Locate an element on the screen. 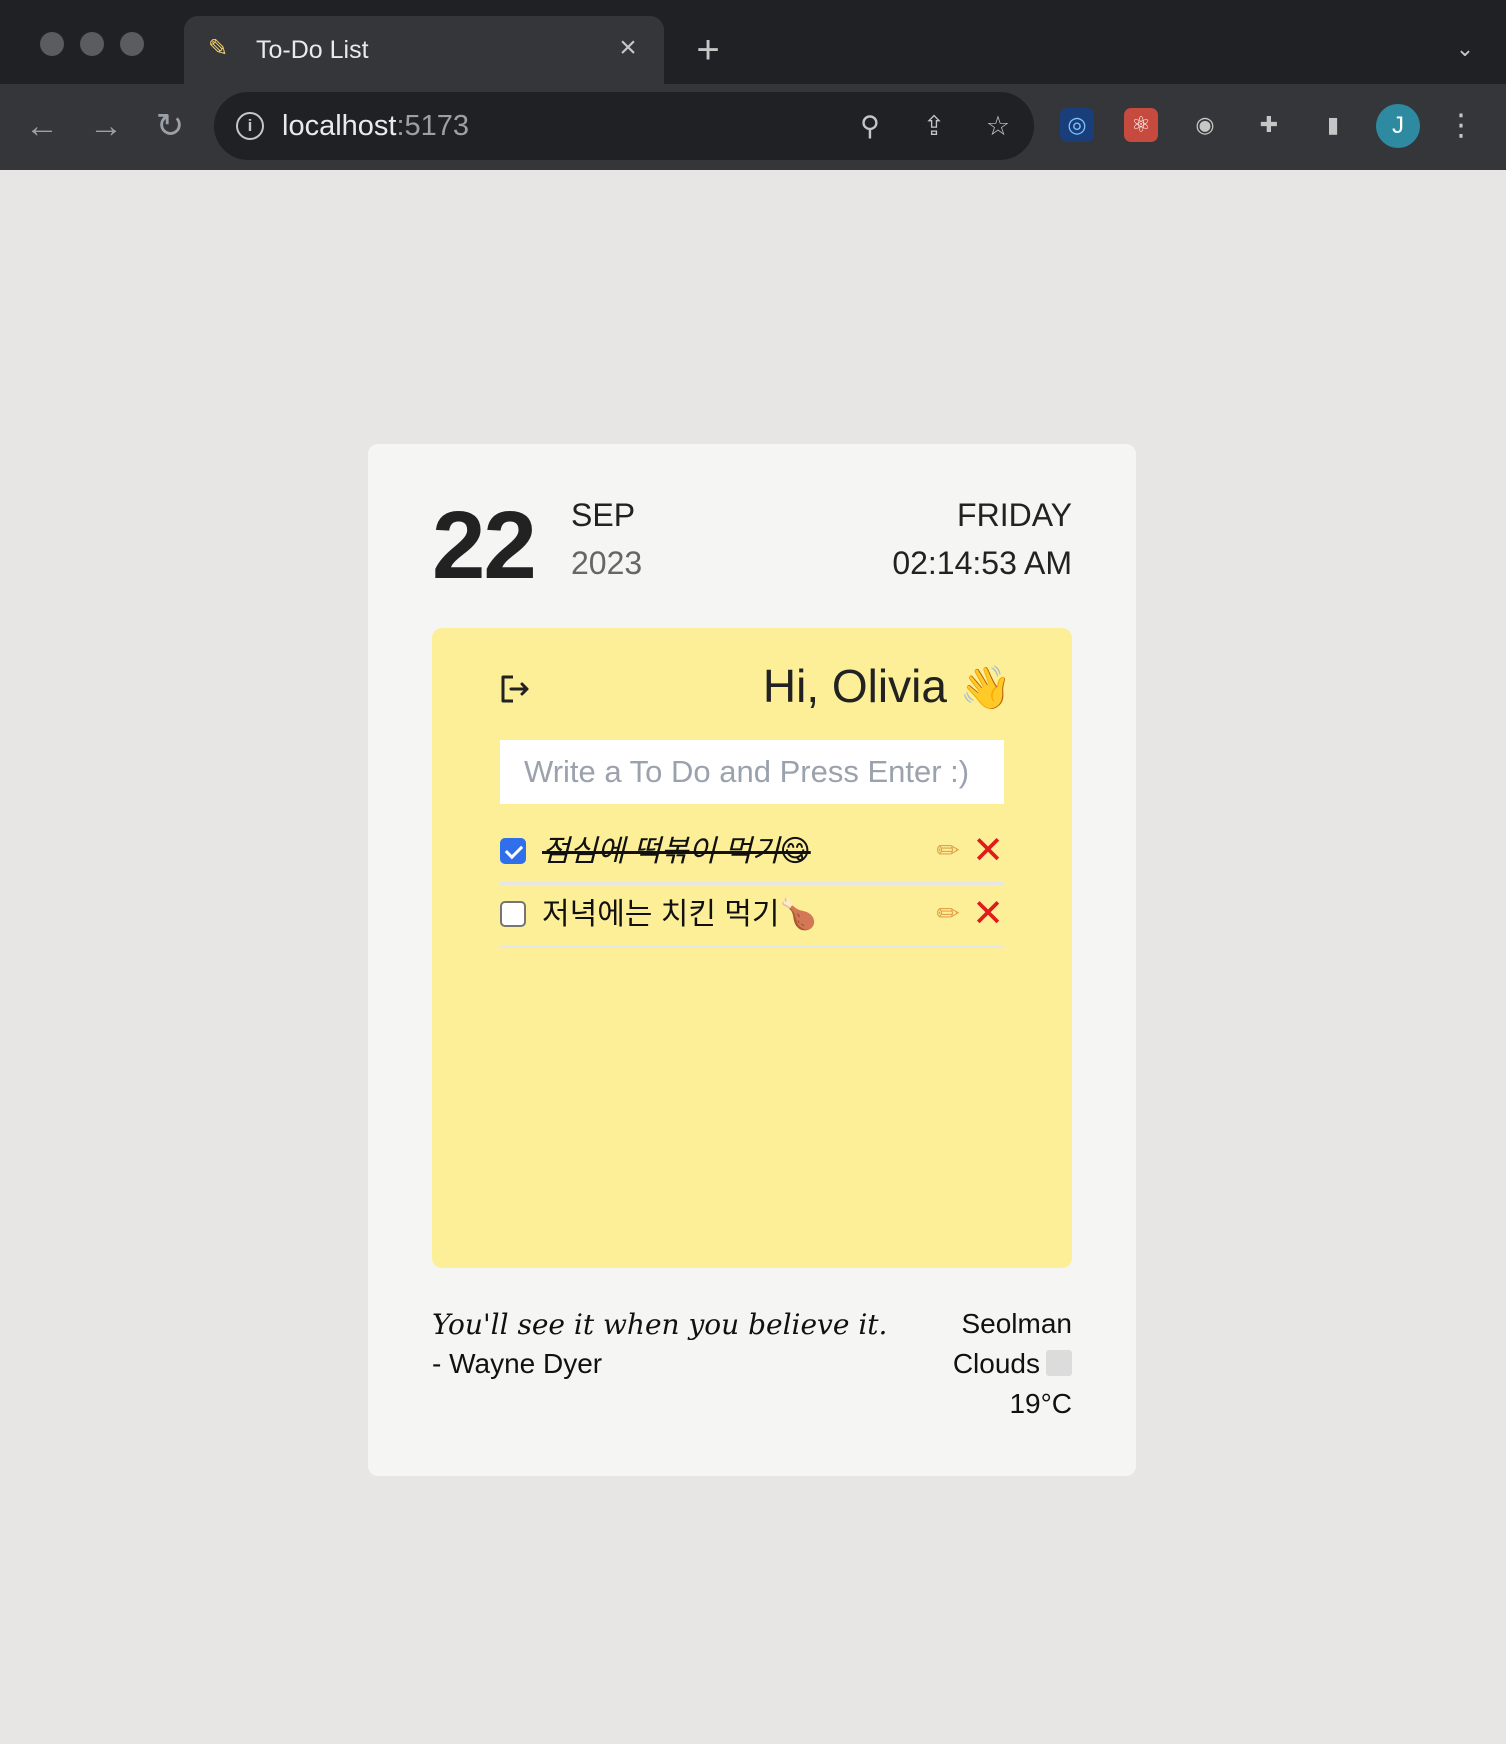 The image size is (1506, 1744). profile-avatar: J is located at coordinates (1398, 126).